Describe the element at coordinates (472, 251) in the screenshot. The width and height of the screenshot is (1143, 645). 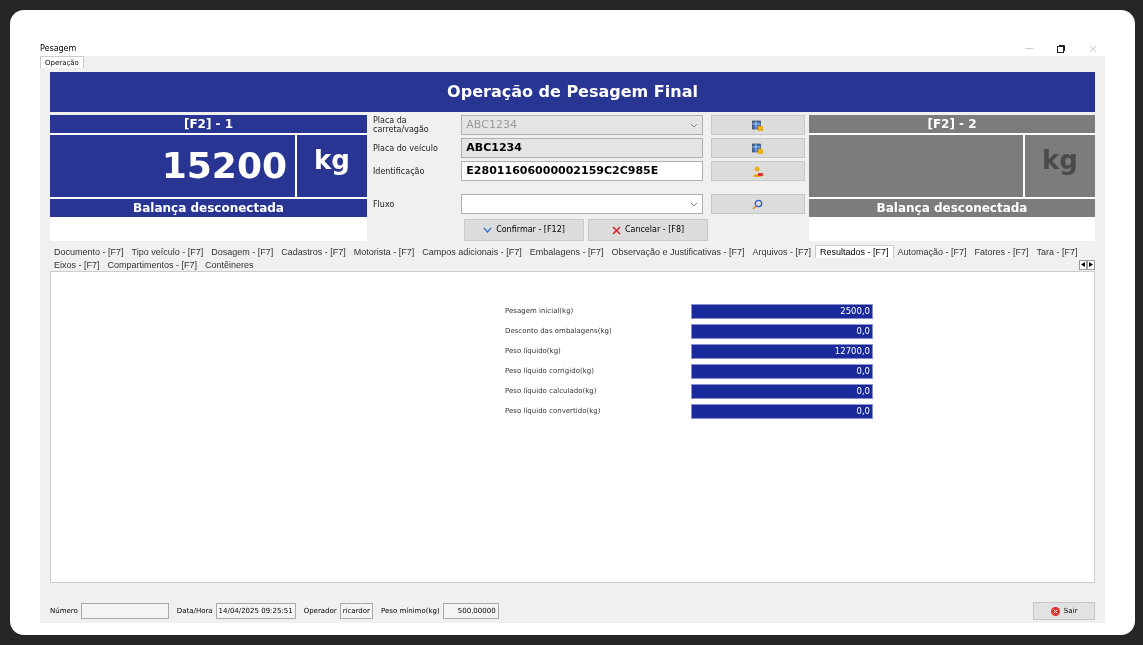
I see `section-tab: Campos adicionais - [F7]` at that location.